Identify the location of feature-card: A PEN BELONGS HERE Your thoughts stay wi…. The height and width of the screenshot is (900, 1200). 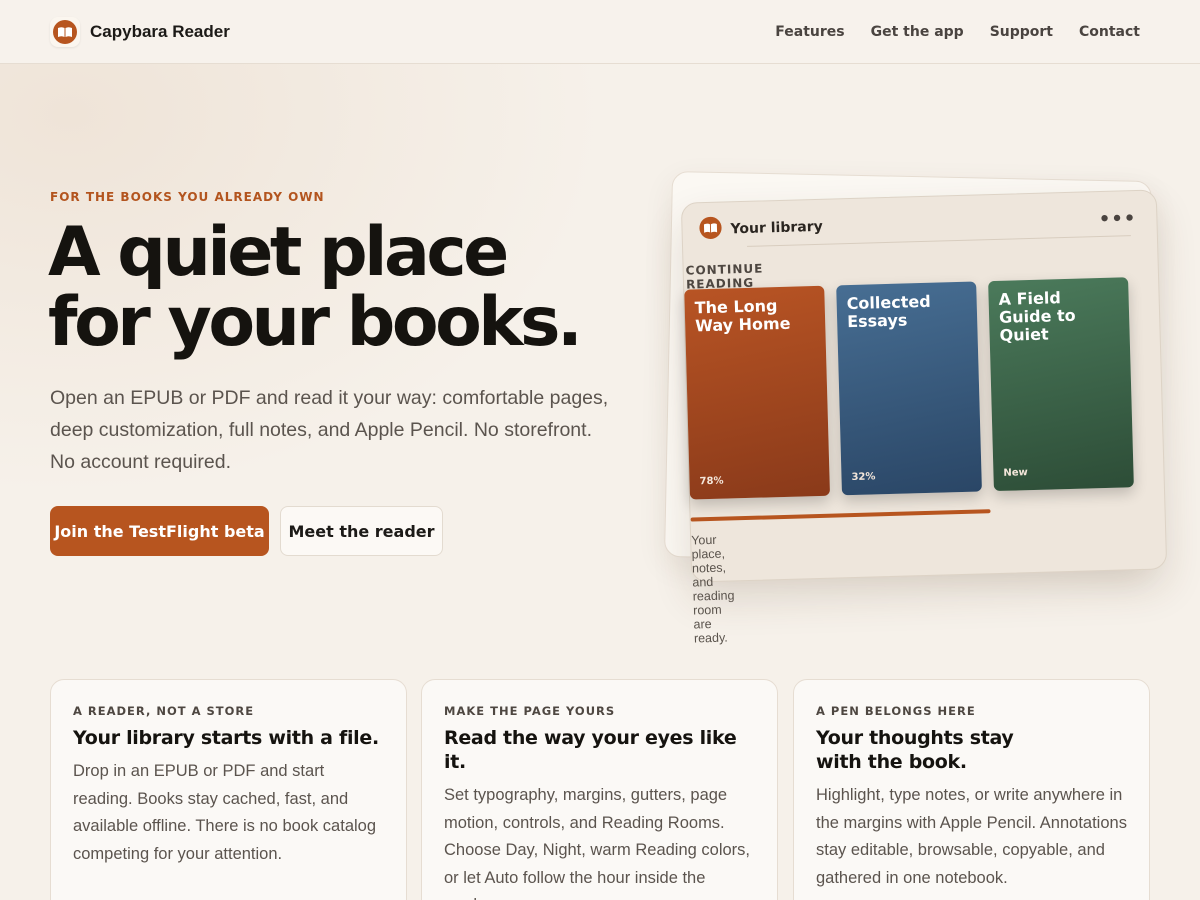
(971, 789).